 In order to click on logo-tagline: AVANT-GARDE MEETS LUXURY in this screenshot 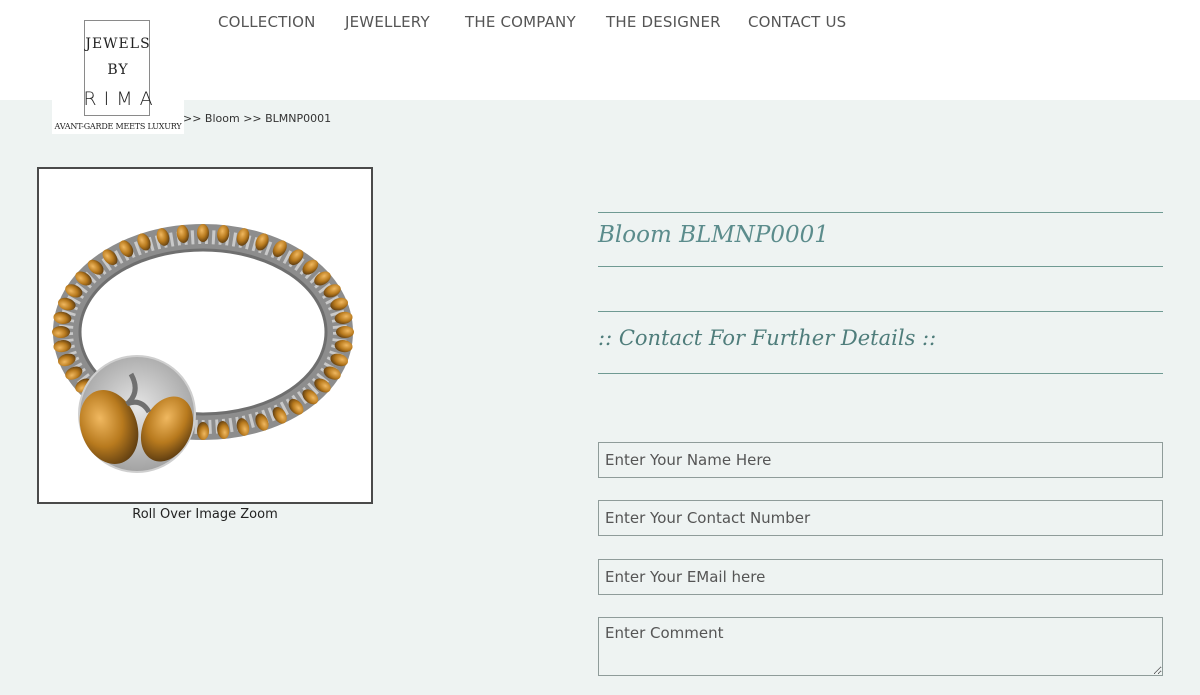, I will do `click(118, 126)`.